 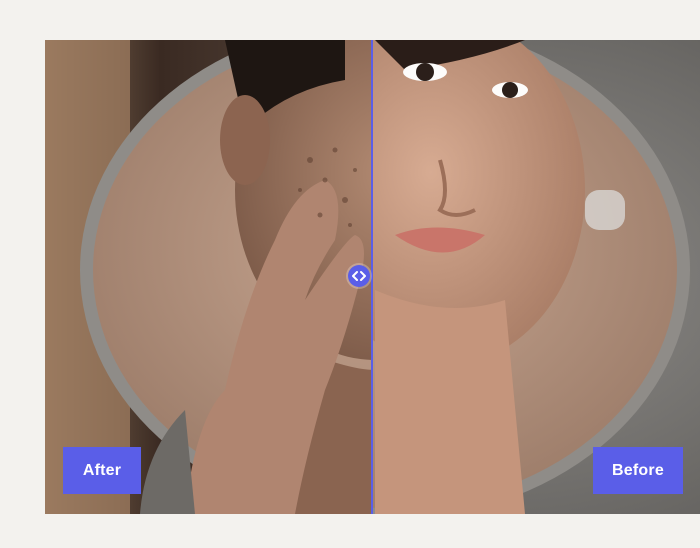 I want to click on comparison-divider, so click(x=372, y=277).